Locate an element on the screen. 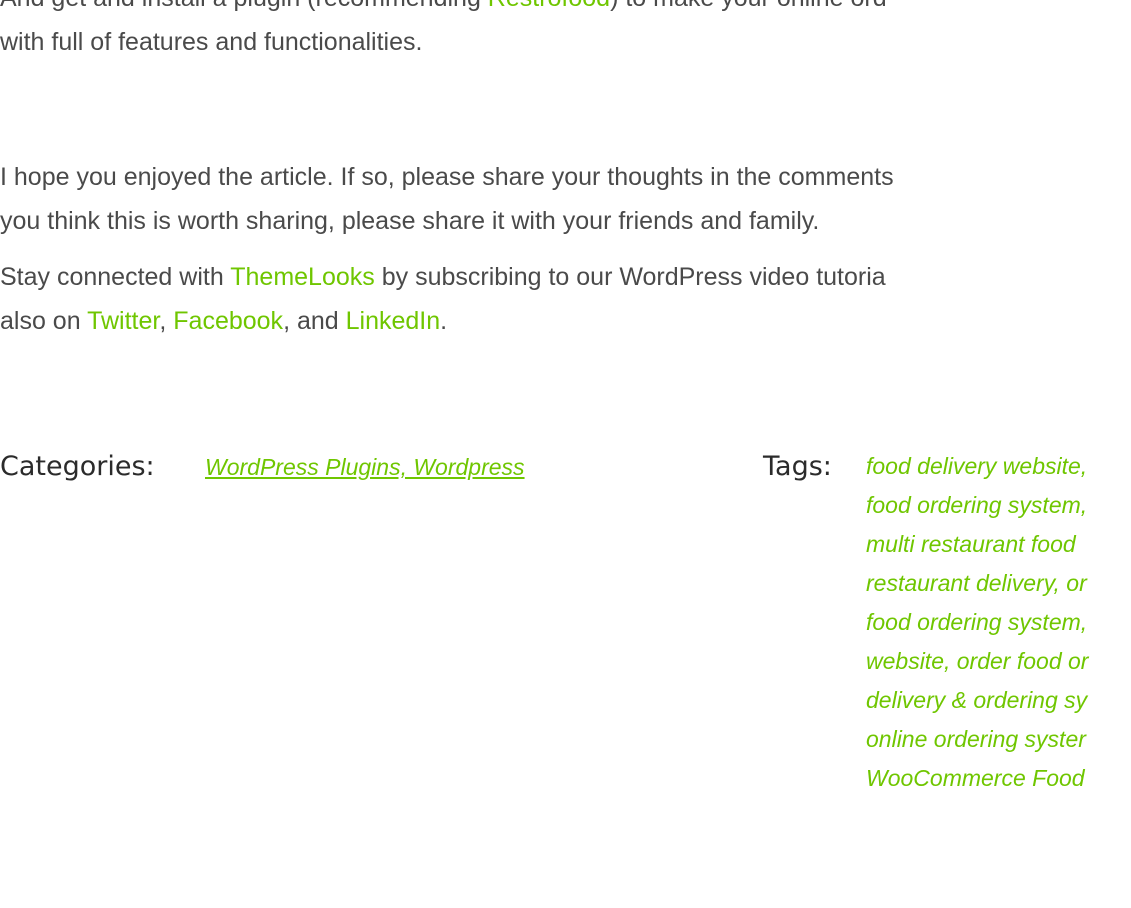  themelooks-link: ThemeLooks is located at coordinates (302, 277).